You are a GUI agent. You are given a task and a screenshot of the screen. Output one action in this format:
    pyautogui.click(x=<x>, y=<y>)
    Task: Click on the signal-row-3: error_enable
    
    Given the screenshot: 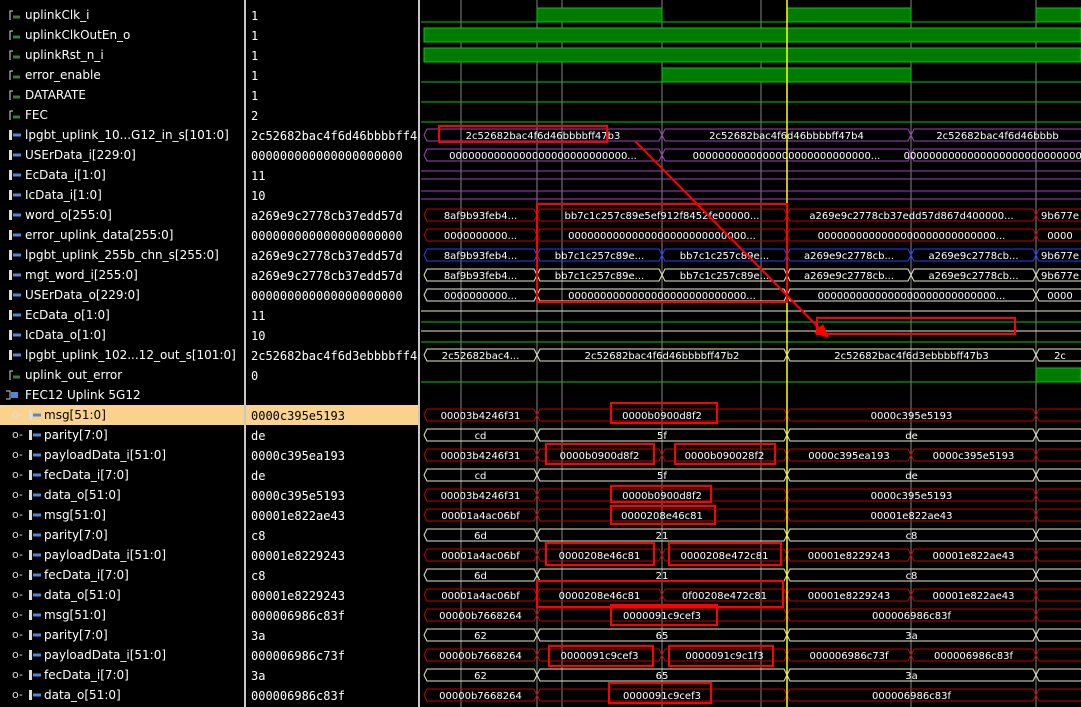 What is the action you would take?
    pyautogui.click(x=122, y=75)
    